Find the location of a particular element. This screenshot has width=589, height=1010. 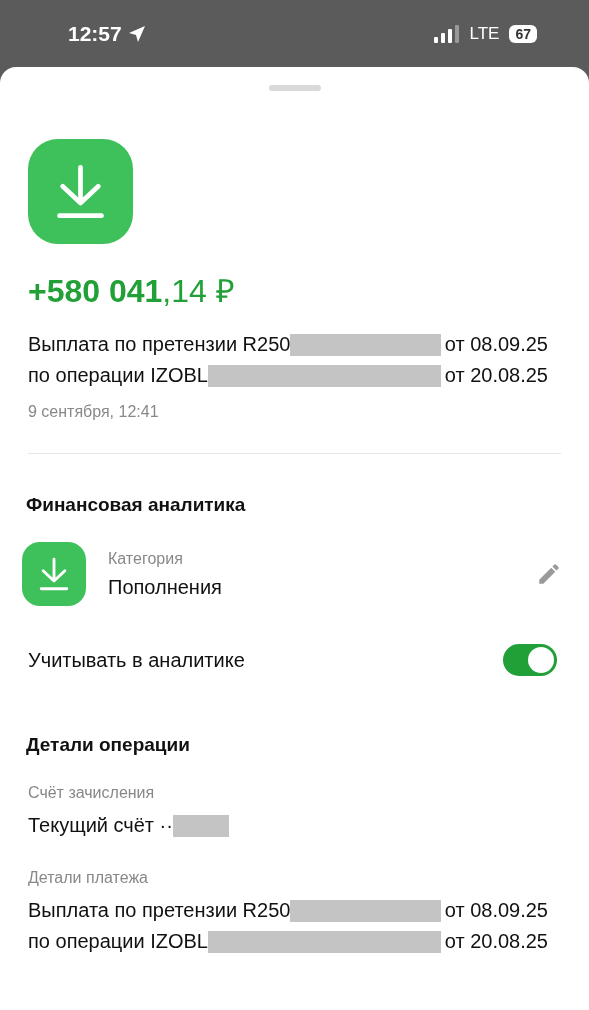

redaction-block is located at coordinates (200, 825).